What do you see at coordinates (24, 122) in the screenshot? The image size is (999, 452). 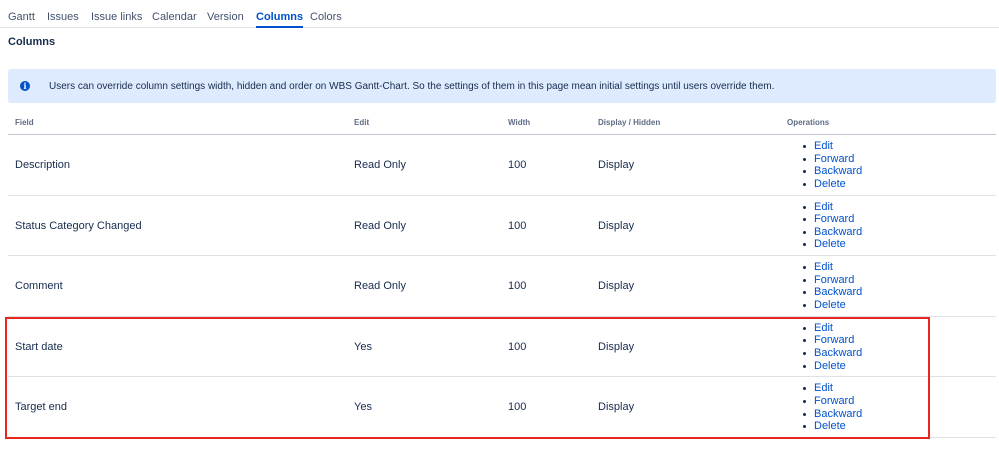 I see `header-field: Field` at bounding box center [24, 122].